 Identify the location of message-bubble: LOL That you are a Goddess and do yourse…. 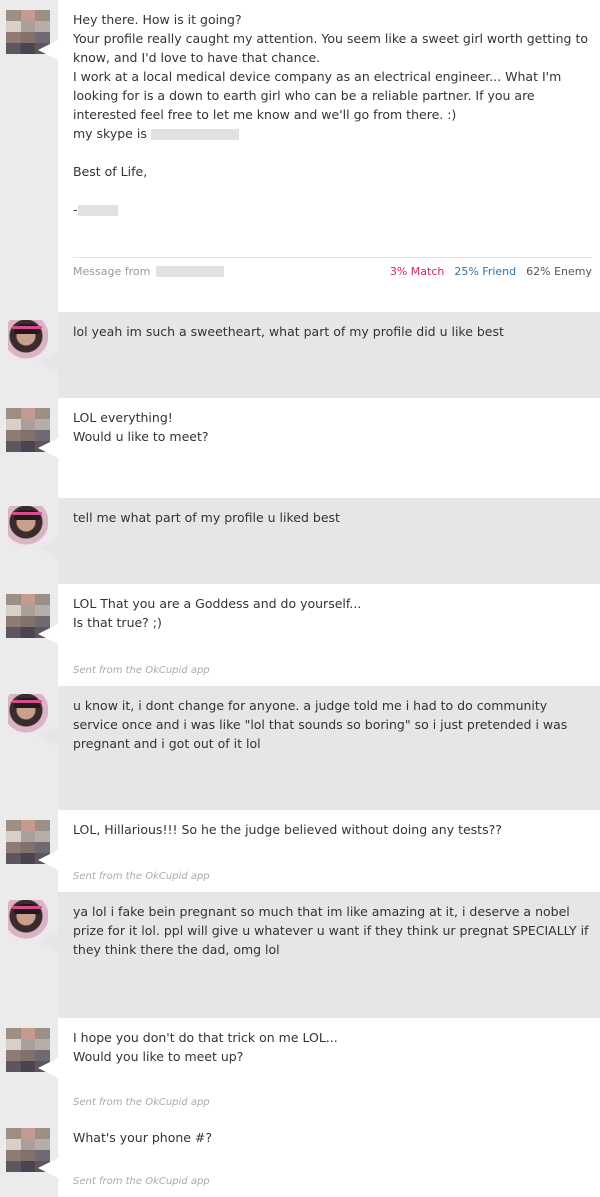
(329, 635).